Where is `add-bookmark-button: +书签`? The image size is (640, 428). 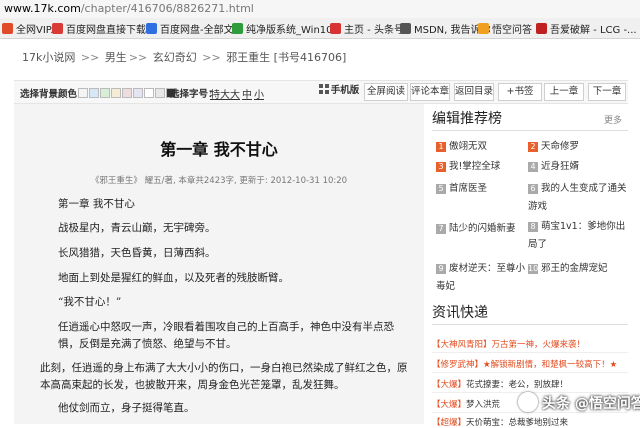 add-bookmark-button: +书签 is located at coordinates (520, 92).